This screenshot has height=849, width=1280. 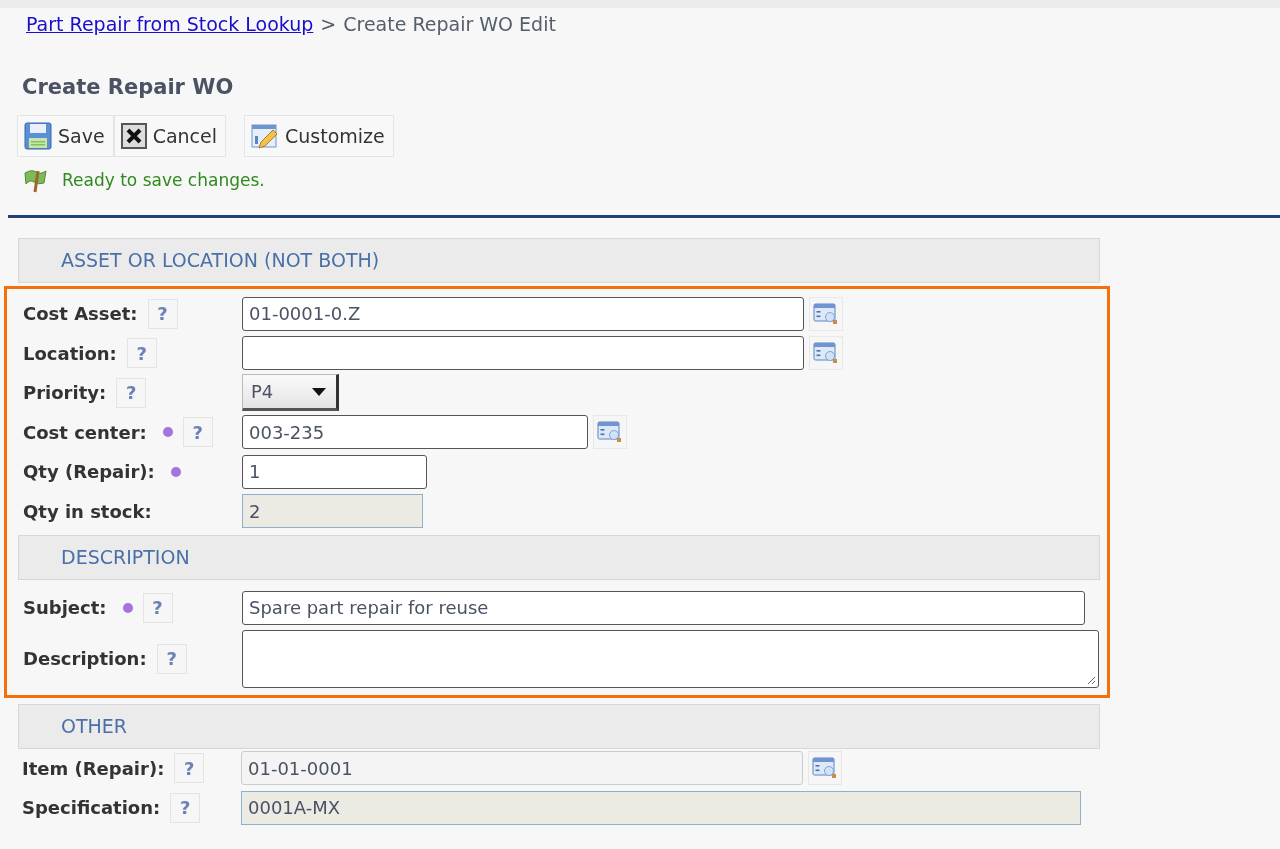 What do you see at coordinates (65, 608) in the screenshot?
I see `field-label: Subject:` at bounding box center [65, 608].